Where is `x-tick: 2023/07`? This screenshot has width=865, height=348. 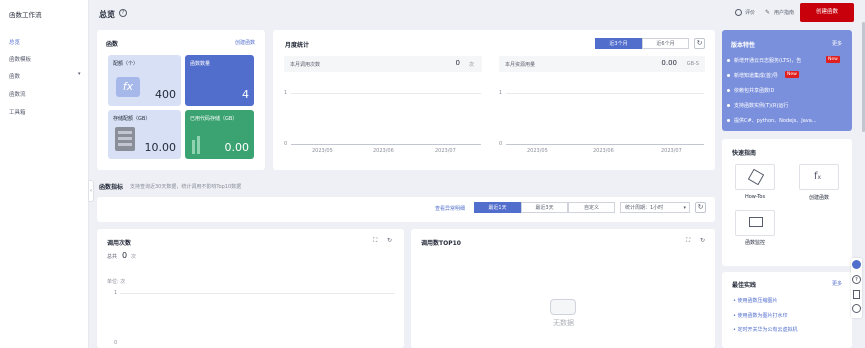
x-tick: 2023/07 is located at coordinates (445, 151).